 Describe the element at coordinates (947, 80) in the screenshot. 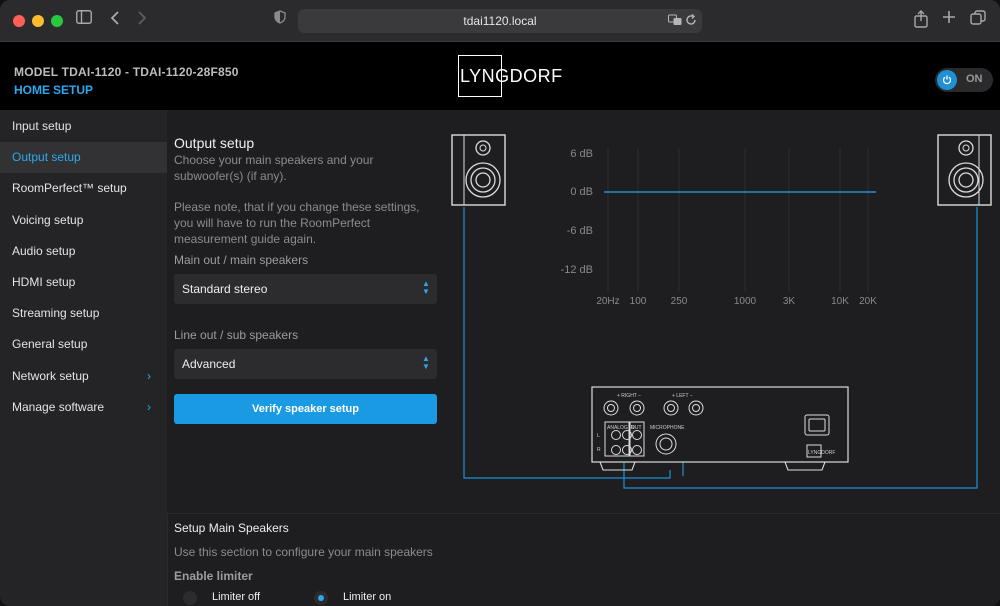

I see `power-icon` at that location.